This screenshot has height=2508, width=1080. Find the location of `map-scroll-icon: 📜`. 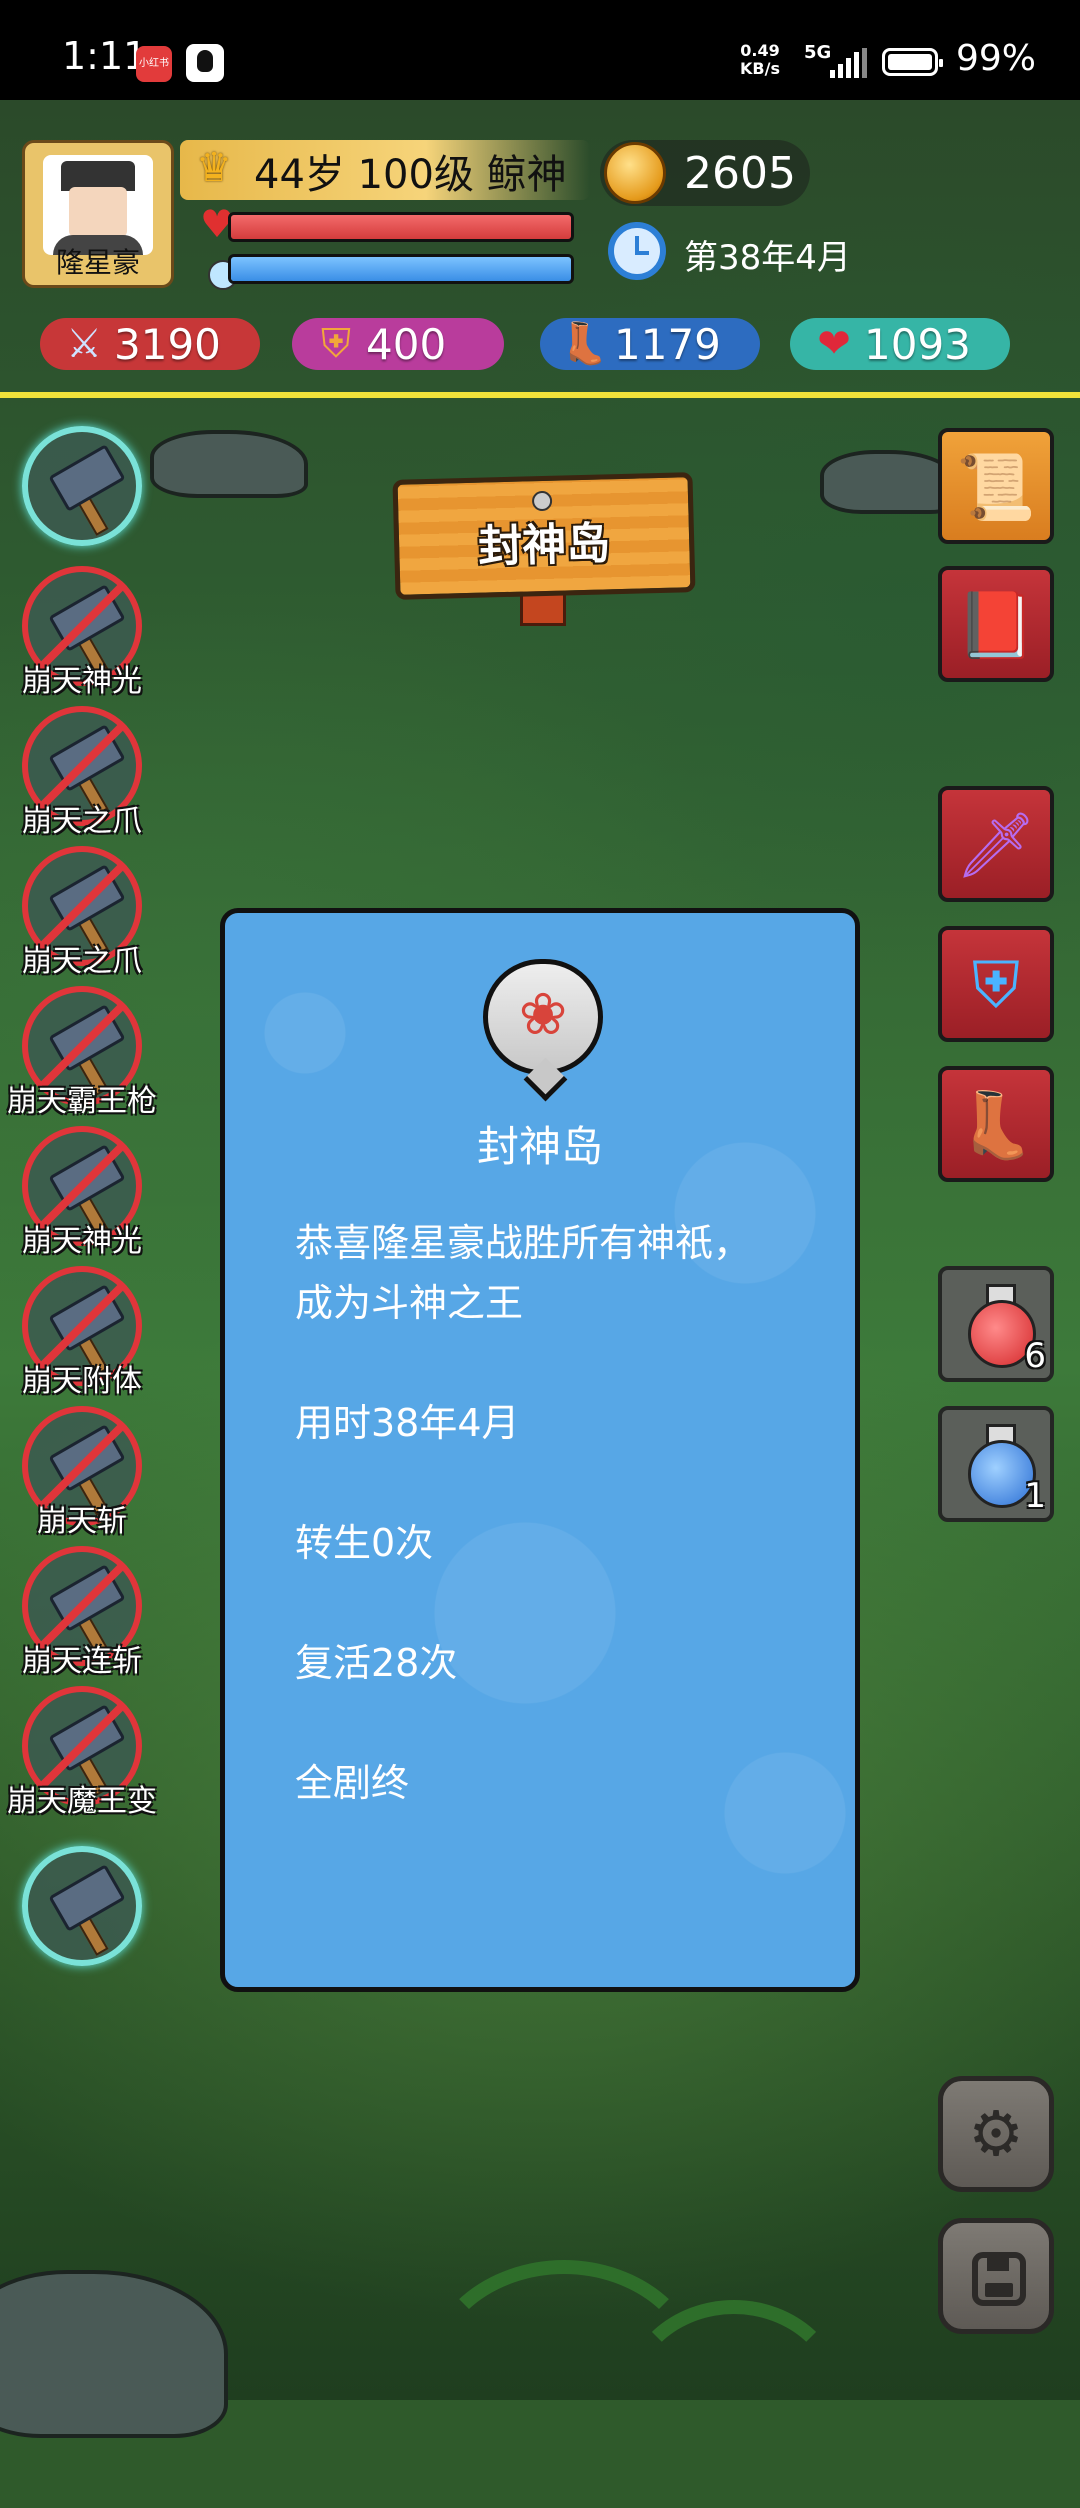

map-scroll-icon: 📜 is located at coordinates (996, 488).